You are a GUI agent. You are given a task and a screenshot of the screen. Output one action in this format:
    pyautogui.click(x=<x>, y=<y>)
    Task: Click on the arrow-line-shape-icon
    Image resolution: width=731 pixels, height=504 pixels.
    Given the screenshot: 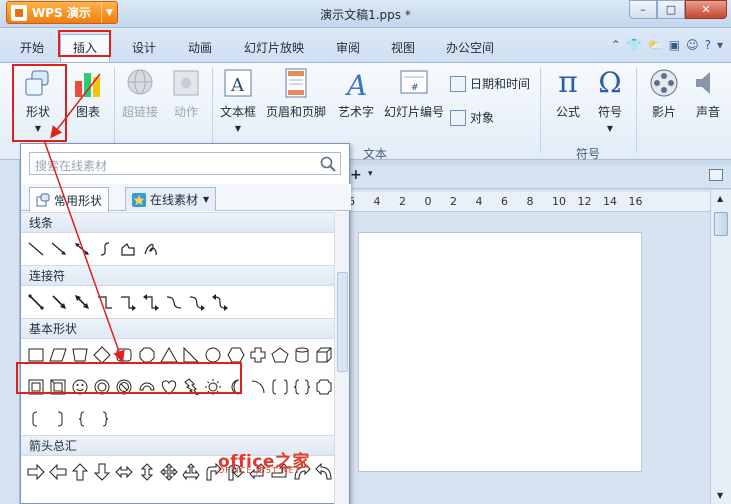 What is the action you would take?
    pyautogui.click(x=59, y=249)
    